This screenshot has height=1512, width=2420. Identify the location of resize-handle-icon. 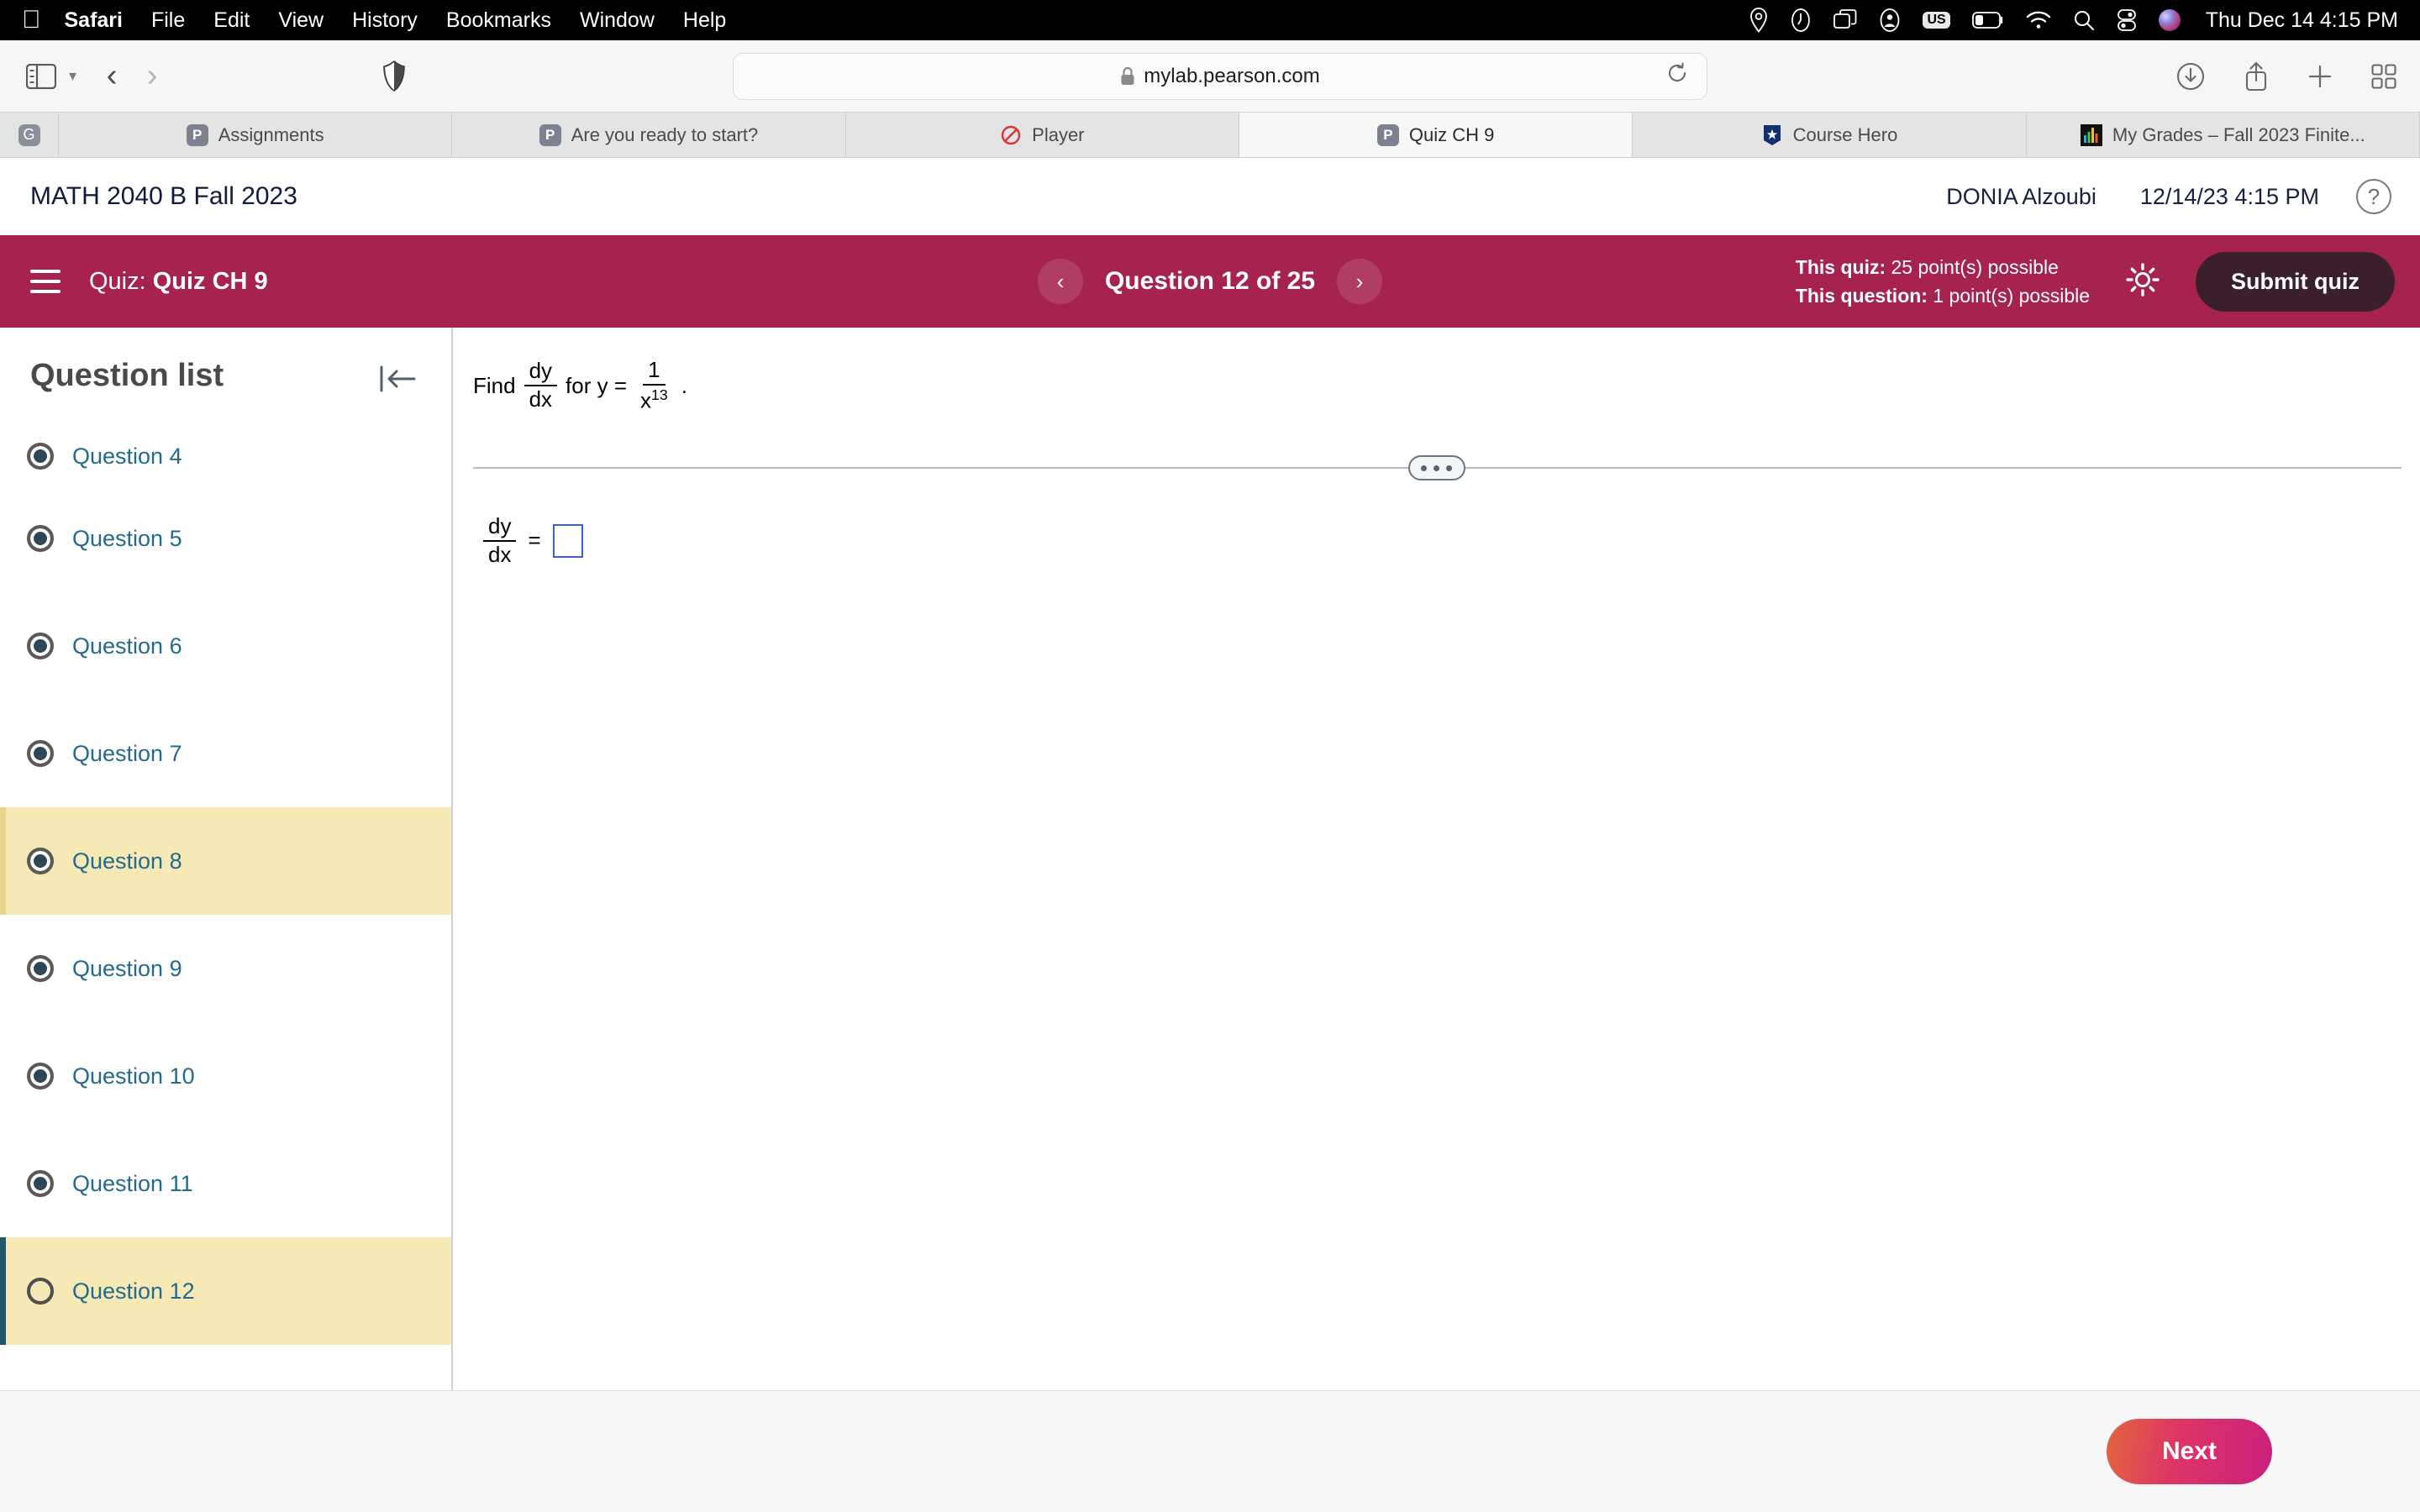
(1436, 467).